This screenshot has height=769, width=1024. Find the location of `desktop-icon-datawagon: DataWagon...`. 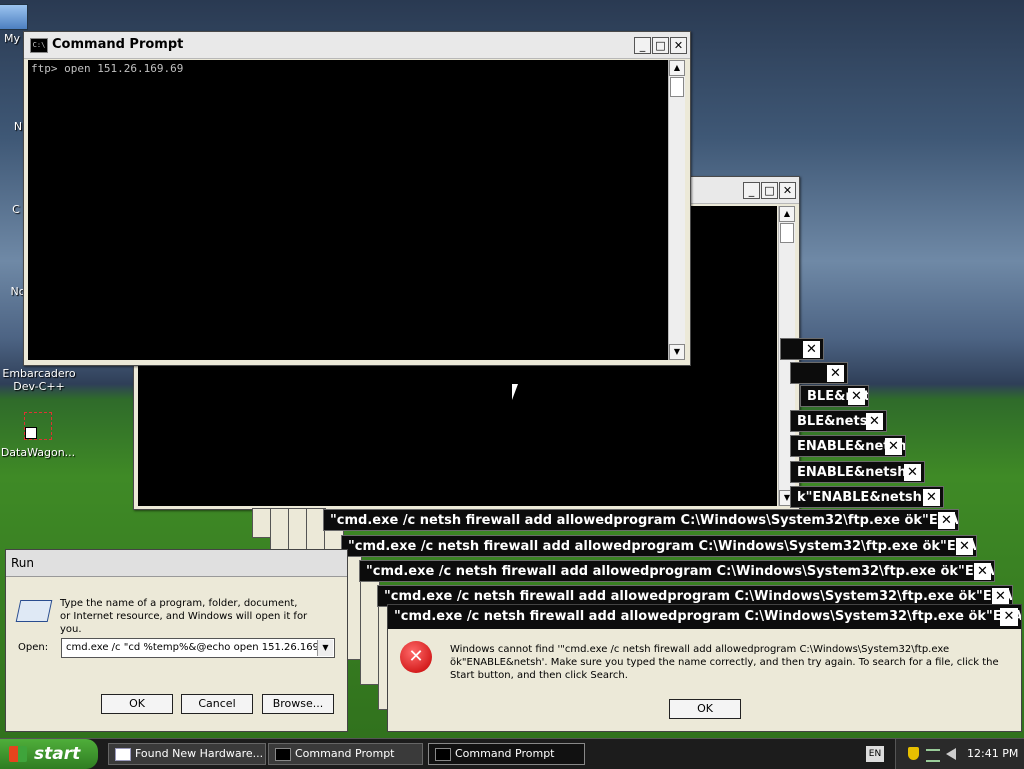

desktop-icon-datawagon: DataWagon... is located at coordinates (39, 435).